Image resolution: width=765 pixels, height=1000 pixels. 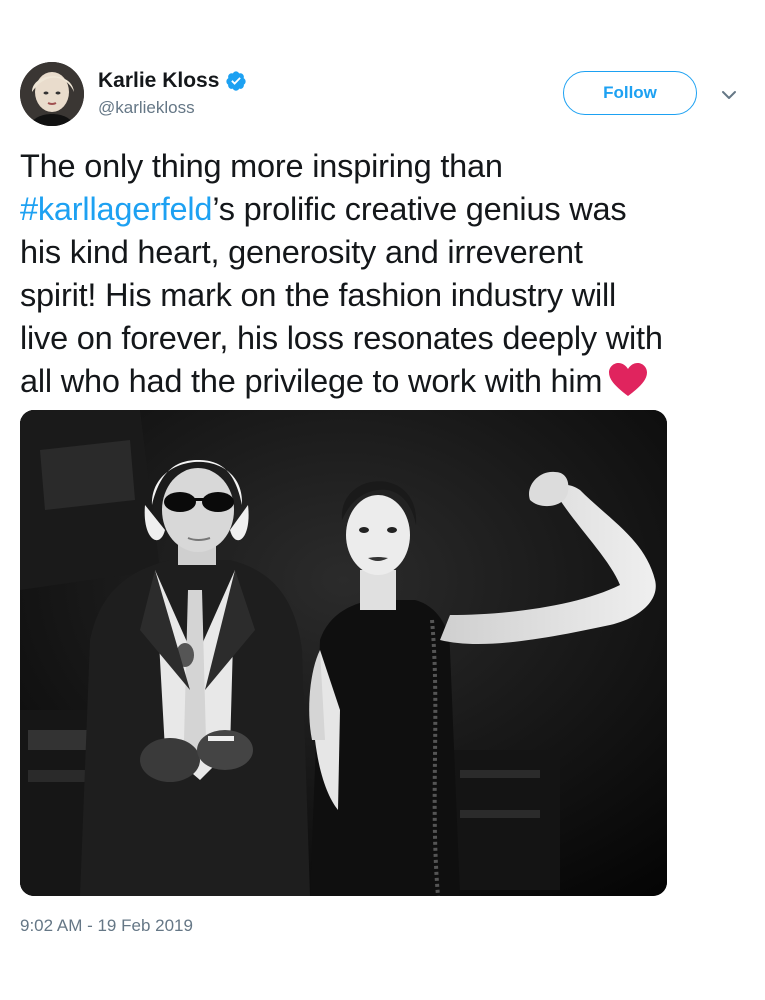 I want to click on display-name: Karlie Kloss, so click(x=158, y=81).